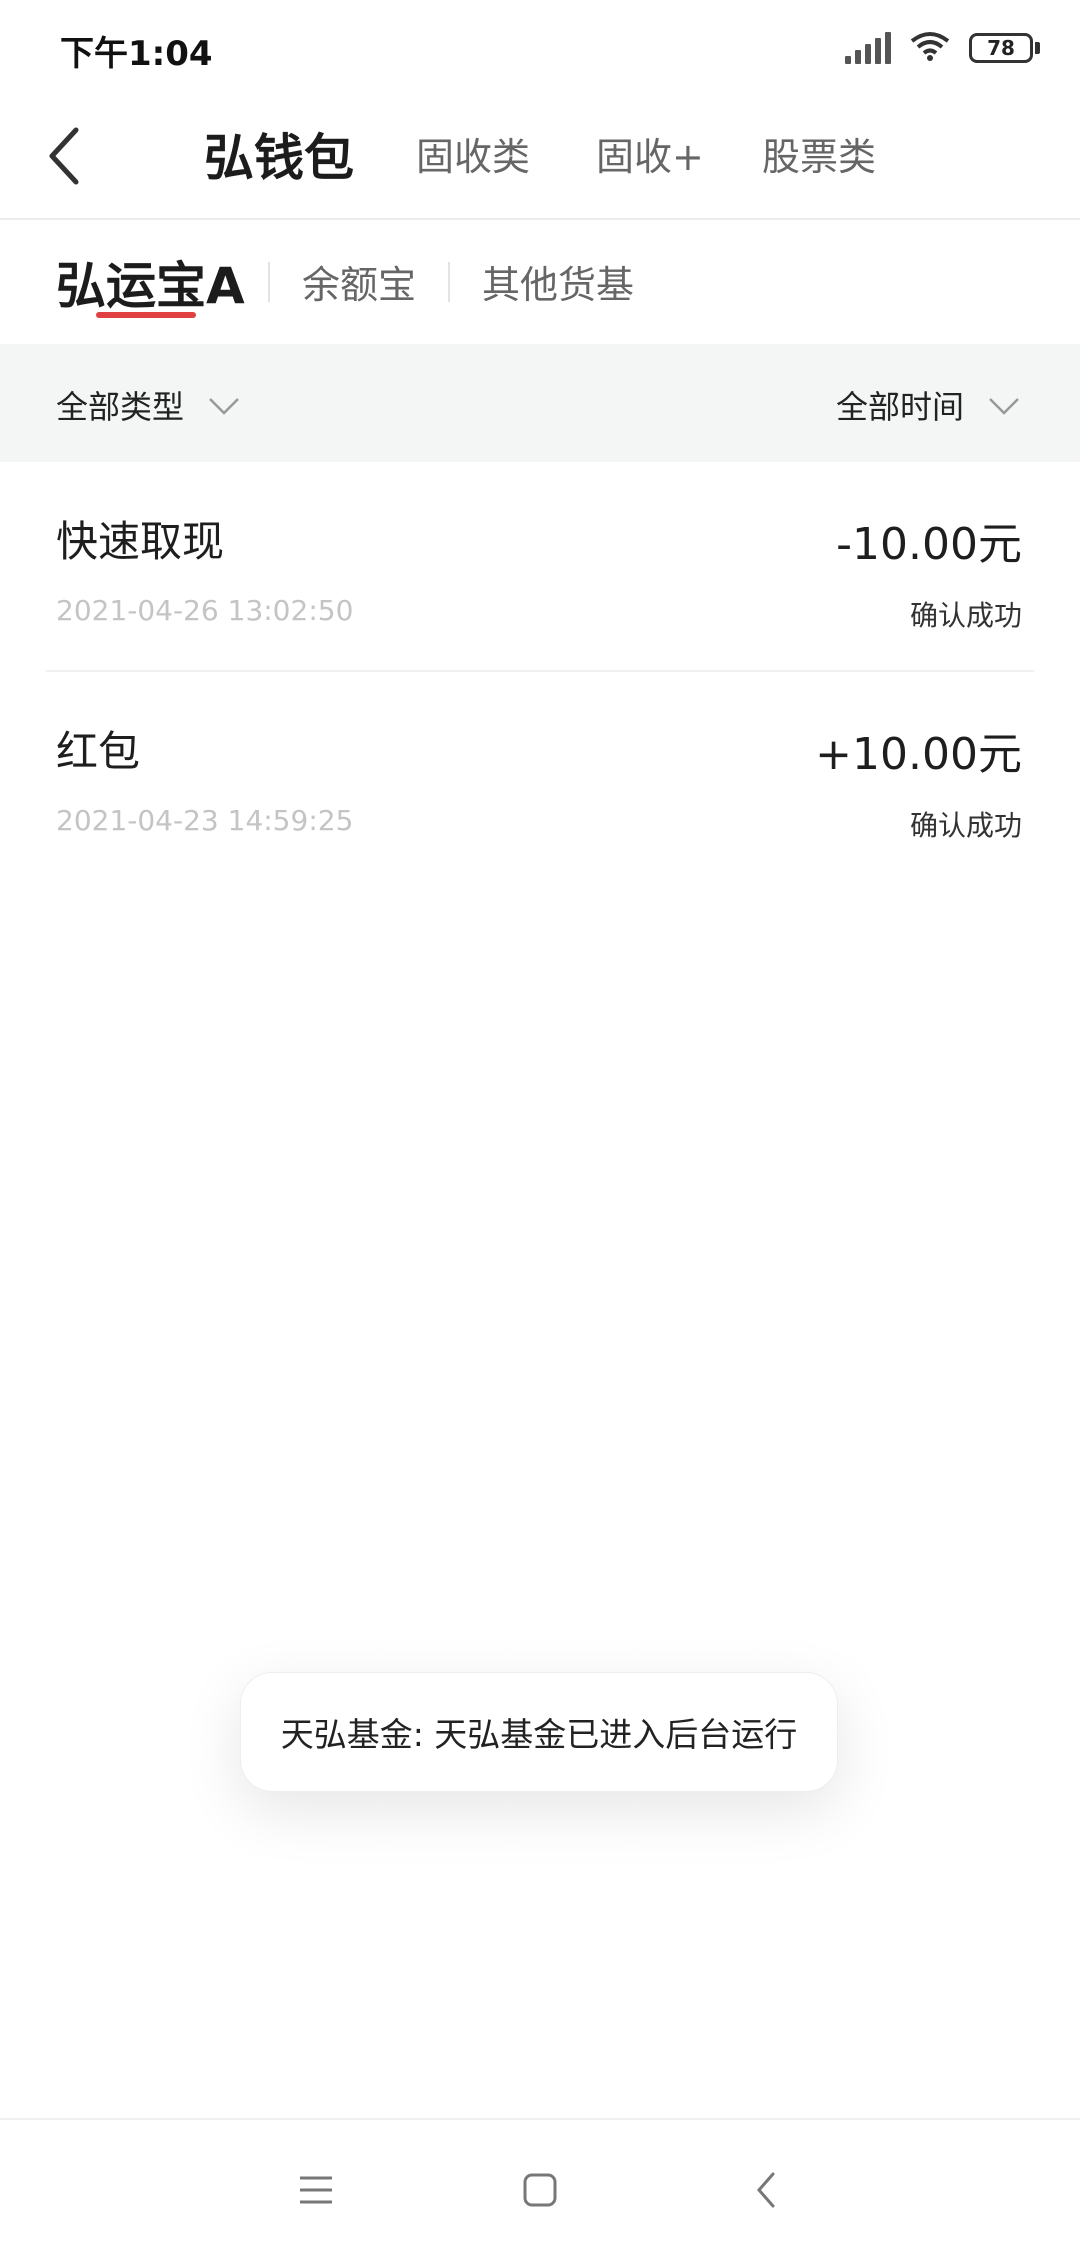 This screenshot has height=2248, width=1080. What do you see at coordinates (140, 541) in the screenshot?
I see `transaction-title: 快速取现` at bounding box center [140, 541].